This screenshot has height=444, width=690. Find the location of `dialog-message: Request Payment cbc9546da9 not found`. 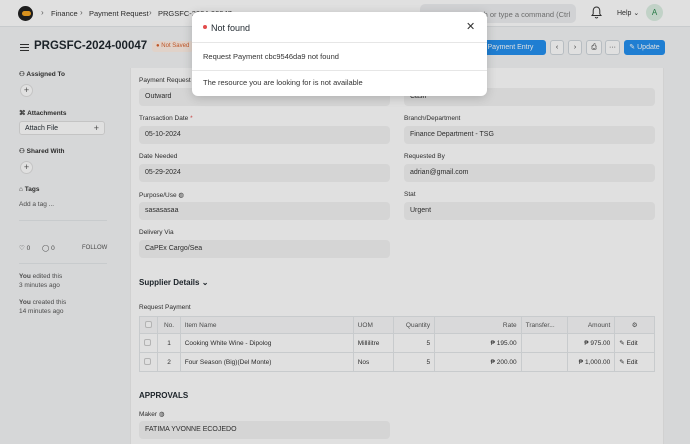

dialog-message: Request Payment cbc9546da9 not found is located at coordinates (271, 56).